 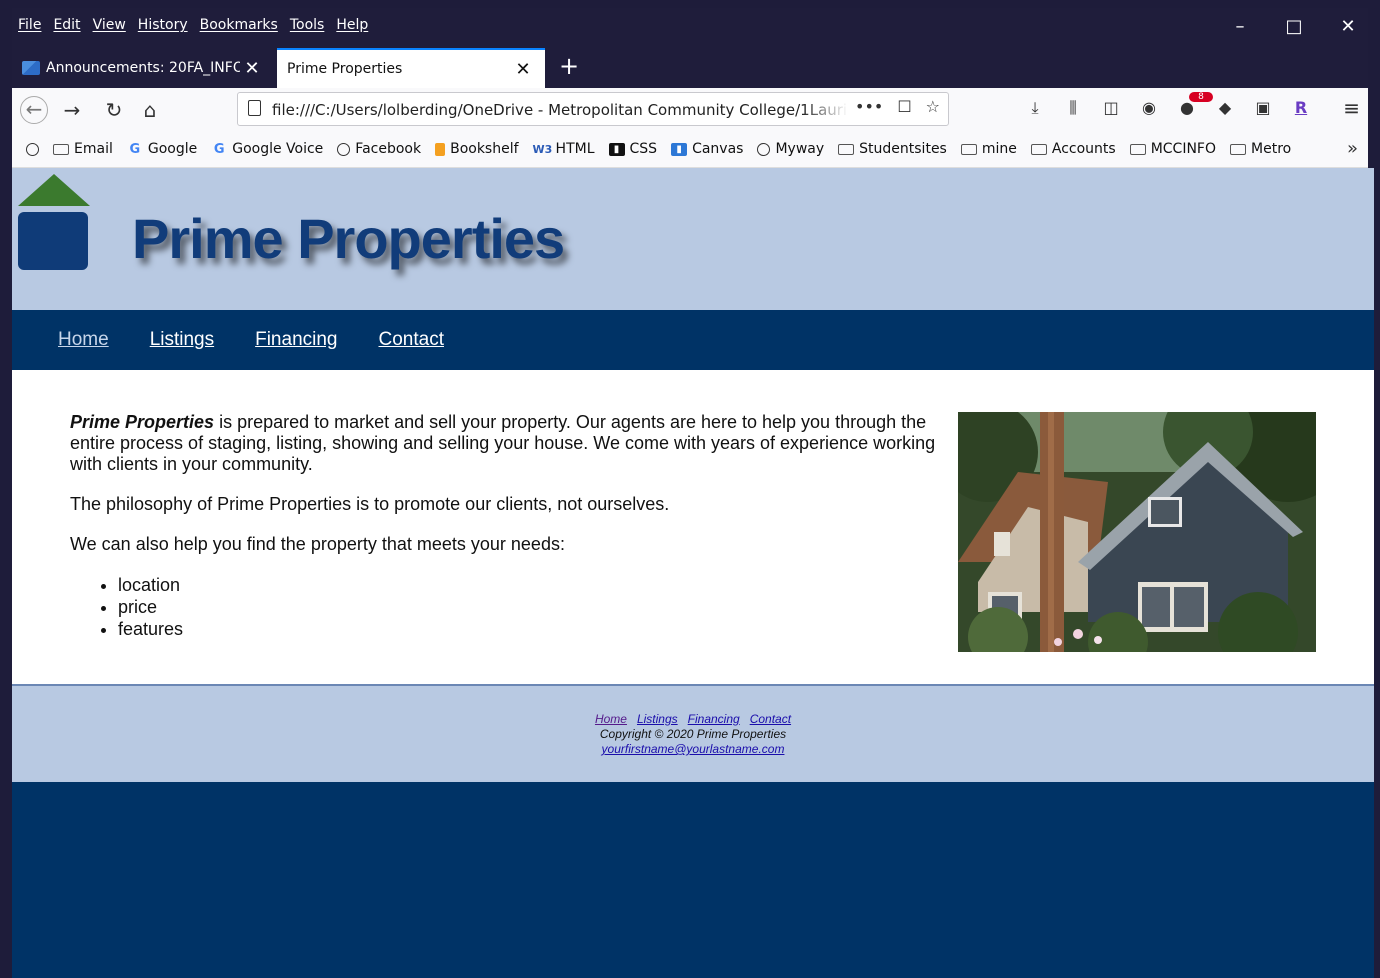 What do you see at coordinates (632, 149) in the screenshot?
I see `bookmark-css: ▮ CSS` at bounding box center [632, 149].